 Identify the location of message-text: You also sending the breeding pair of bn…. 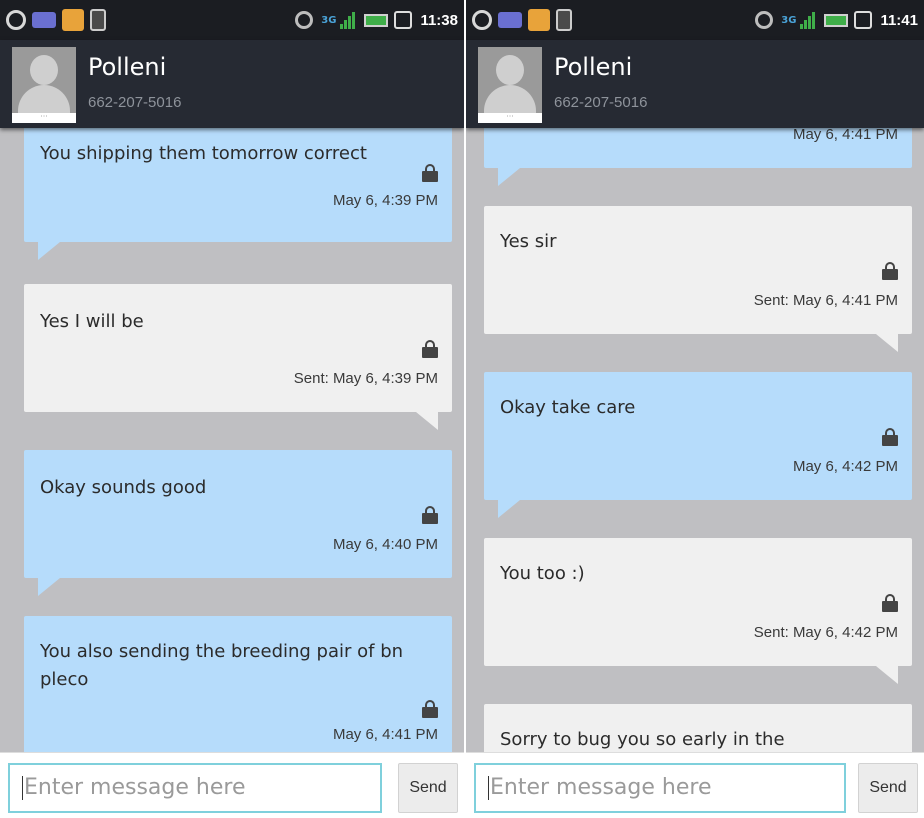
(222, 665).